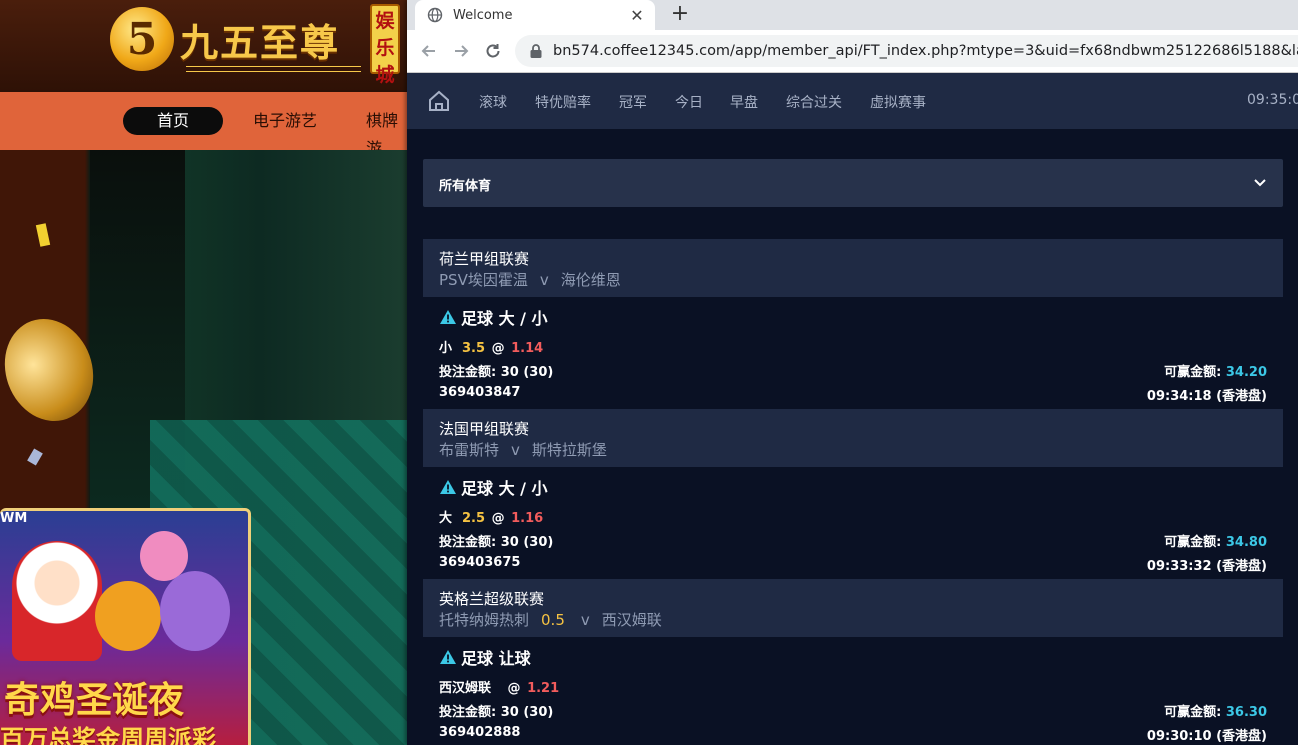  What do you see at coordinates (536, 51) in the screenshot?
I see `lock-icon` at bounding box center [536, 51].